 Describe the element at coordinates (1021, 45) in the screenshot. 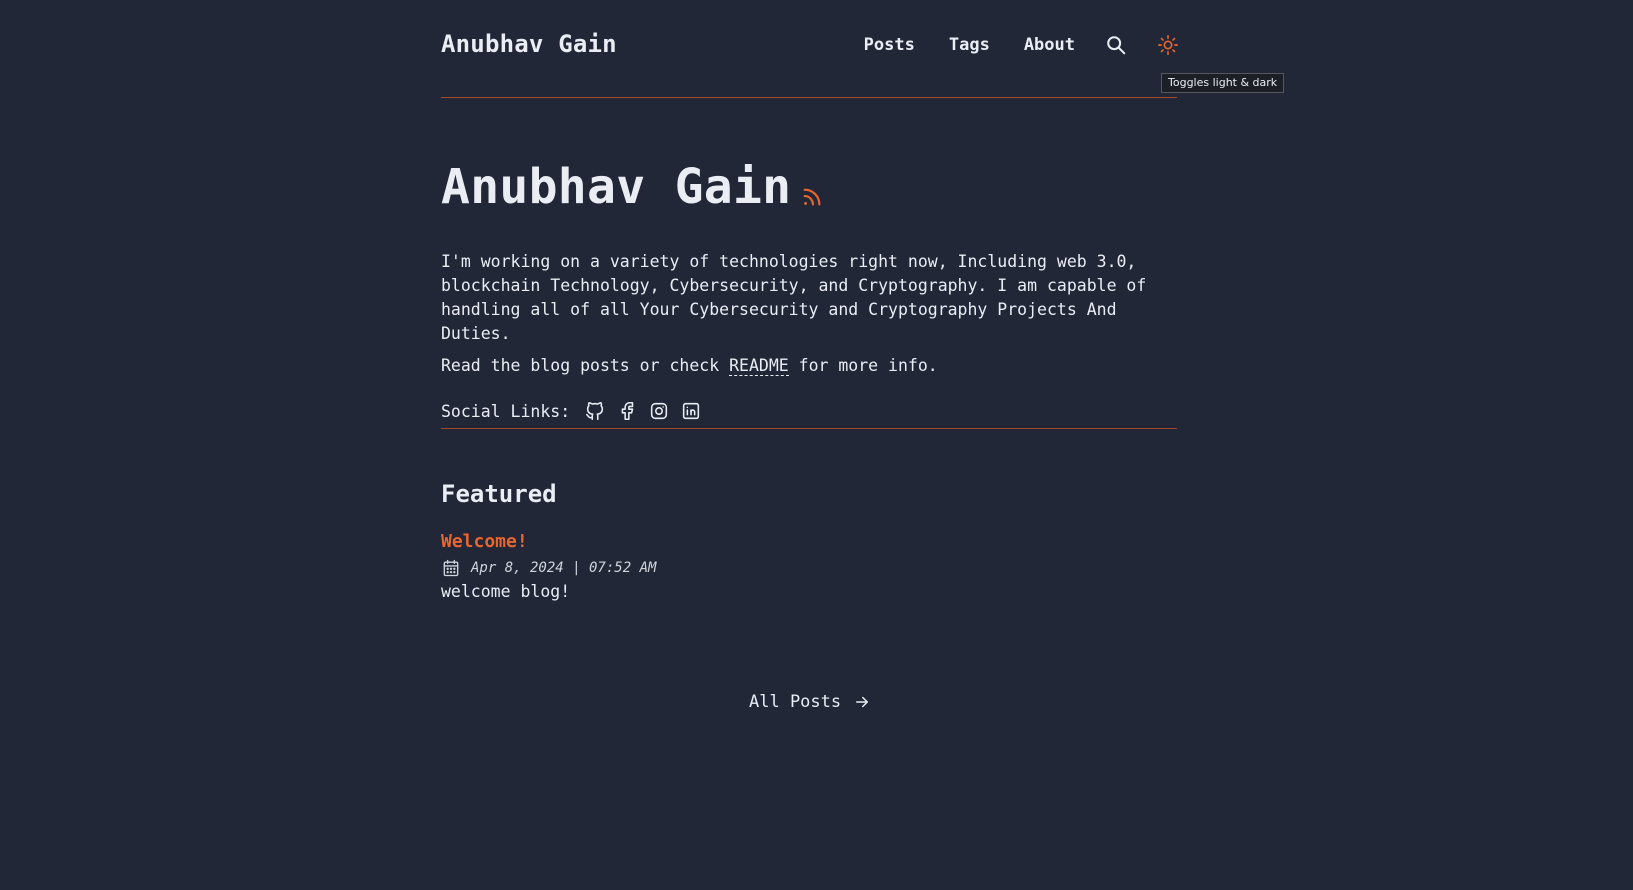

I see `main-nav: Posts Tags About` at that location.